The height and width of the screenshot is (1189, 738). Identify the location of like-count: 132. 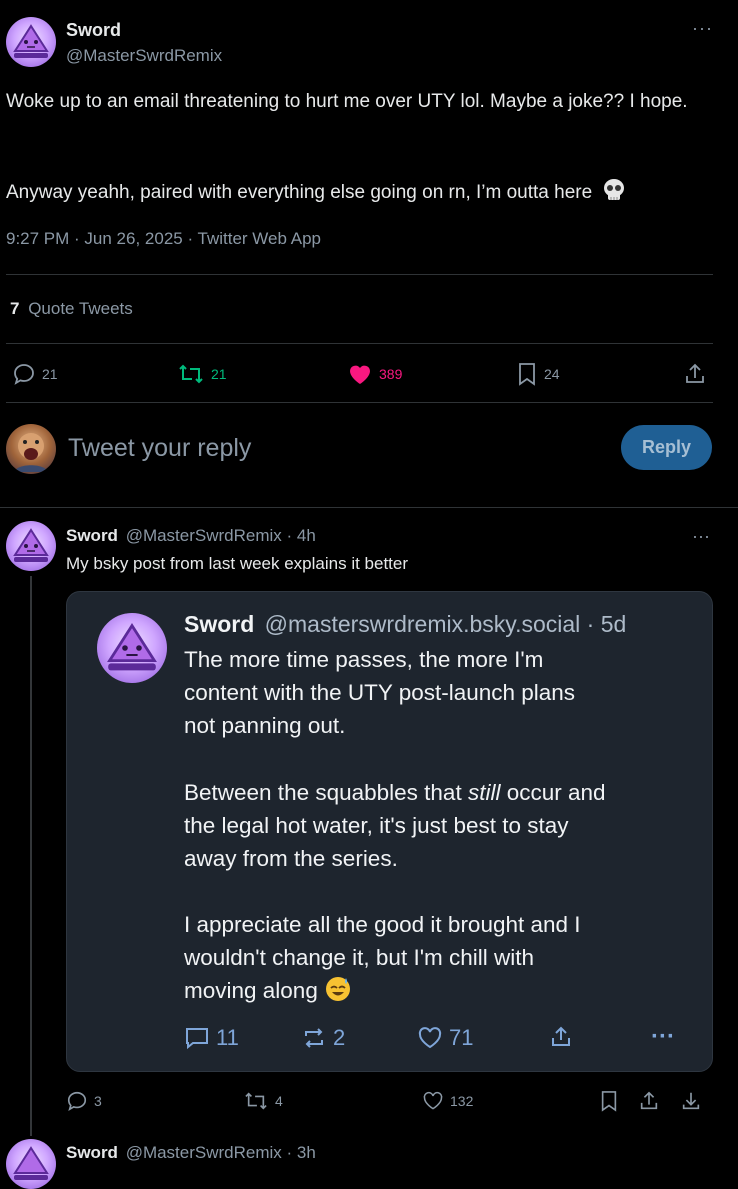
(462, 1101).